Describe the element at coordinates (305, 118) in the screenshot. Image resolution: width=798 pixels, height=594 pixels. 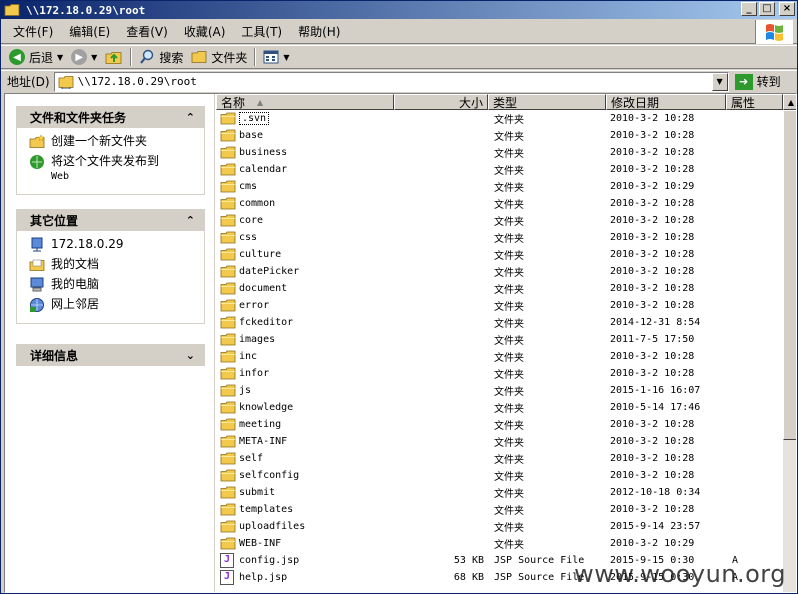
I see `file-name-cell: .svn` at that location.